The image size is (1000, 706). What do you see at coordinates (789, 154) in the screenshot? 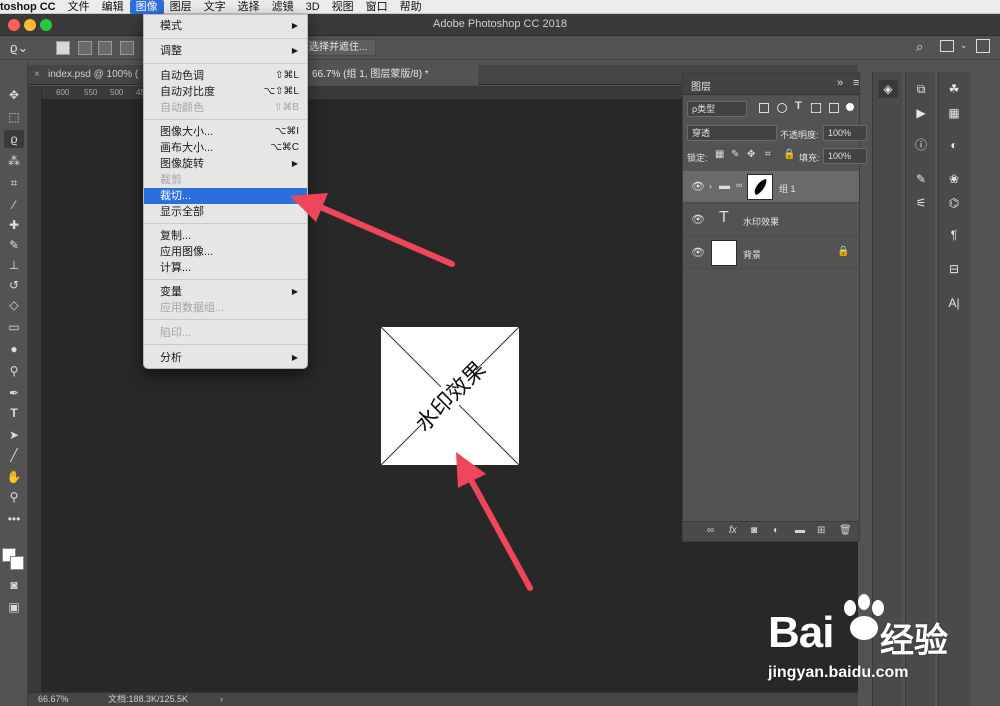
I see `lock-all-icon: 🔒` at bounding box center [789, 154].